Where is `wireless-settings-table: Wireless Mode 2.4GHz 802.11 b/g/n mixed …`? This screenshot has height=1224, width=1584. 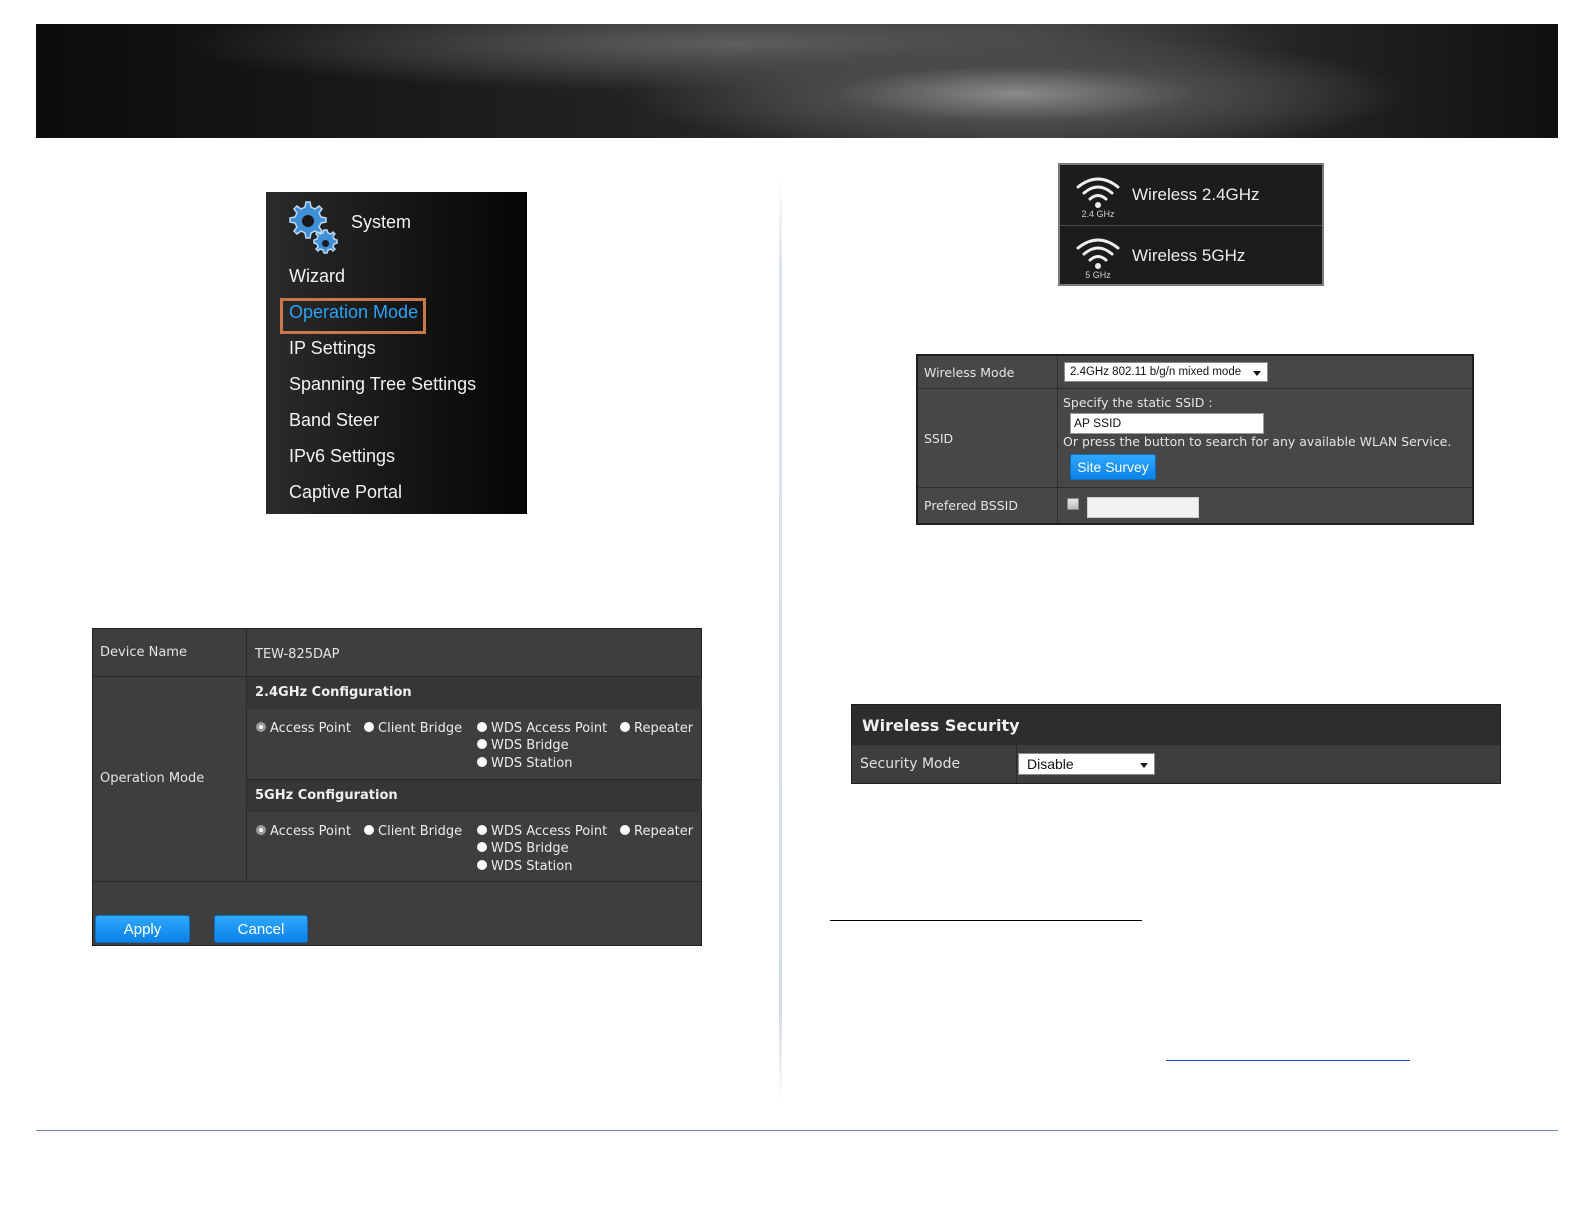 wireless-settings-table: Wireless Mode 2.4GHz 802.11 b/g/n mixed … is located at coordinates (1195, 439).